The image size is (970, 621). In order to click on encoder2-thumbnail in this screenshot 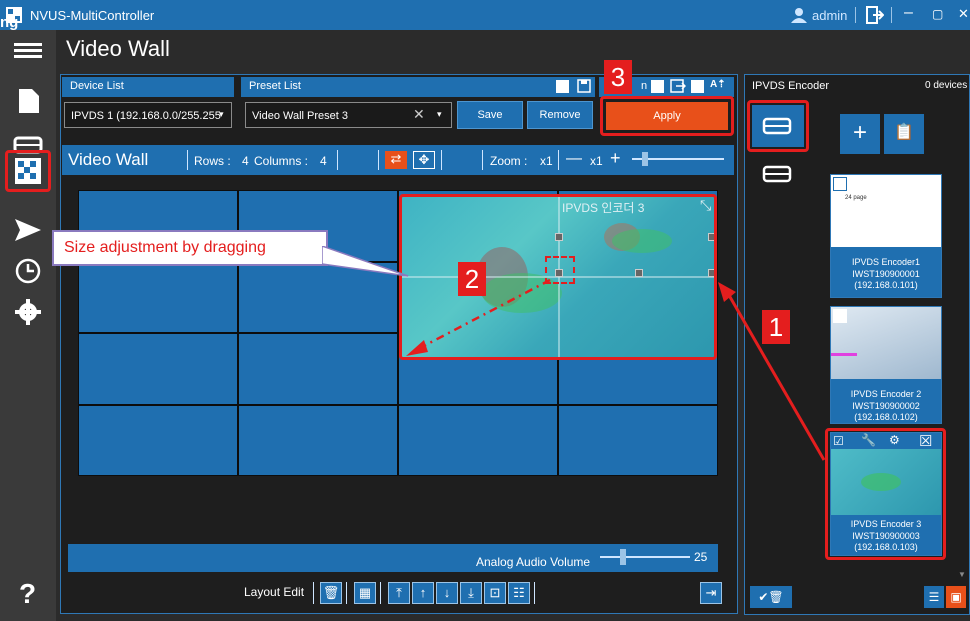, I will do `click(886, 343)`.